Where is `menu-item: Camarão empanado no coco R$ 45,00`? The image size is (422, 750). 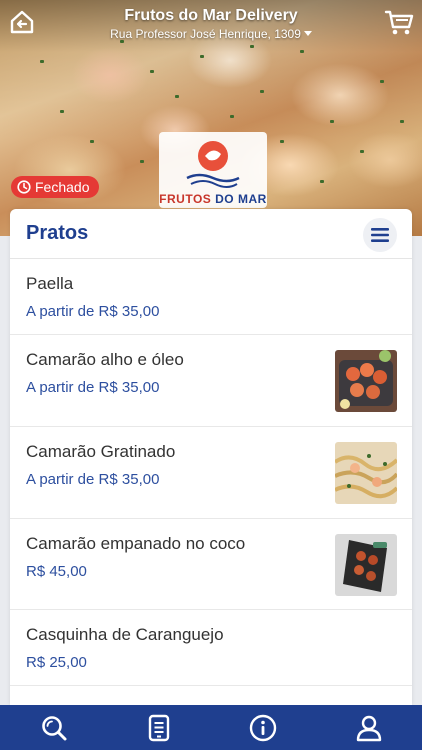
menu-item: Camarão empanado no coco R$ 45,00 is located at coordinates (211, 564).